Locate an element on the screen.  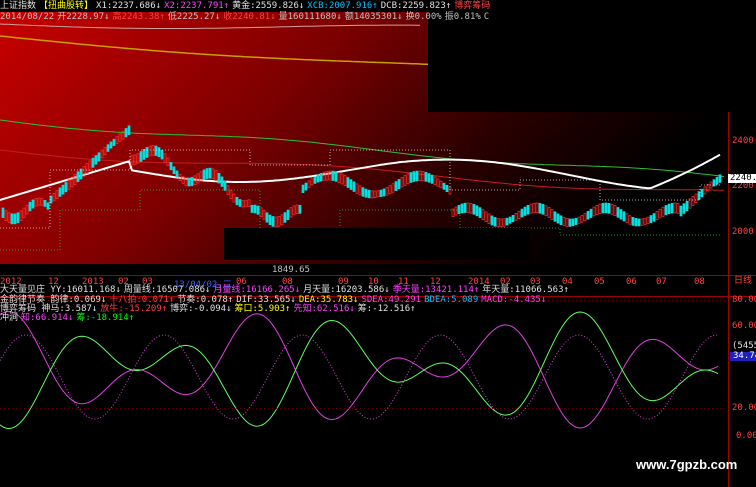
osc-tick-0: 0.00 is located at coordinates (746, 436).